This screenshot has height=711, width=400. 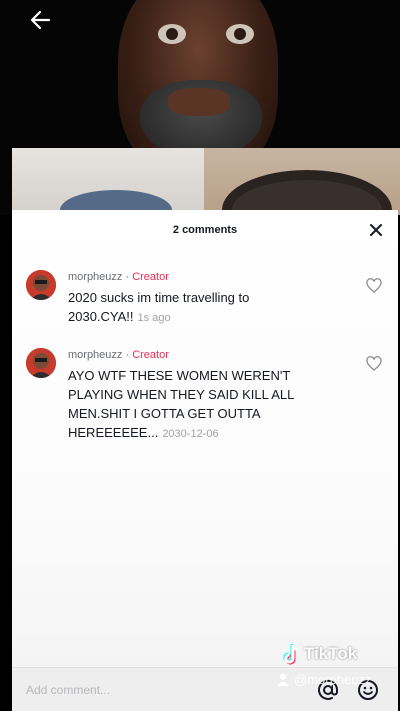 I want to click on at-icon, so click(x=328, y=689).